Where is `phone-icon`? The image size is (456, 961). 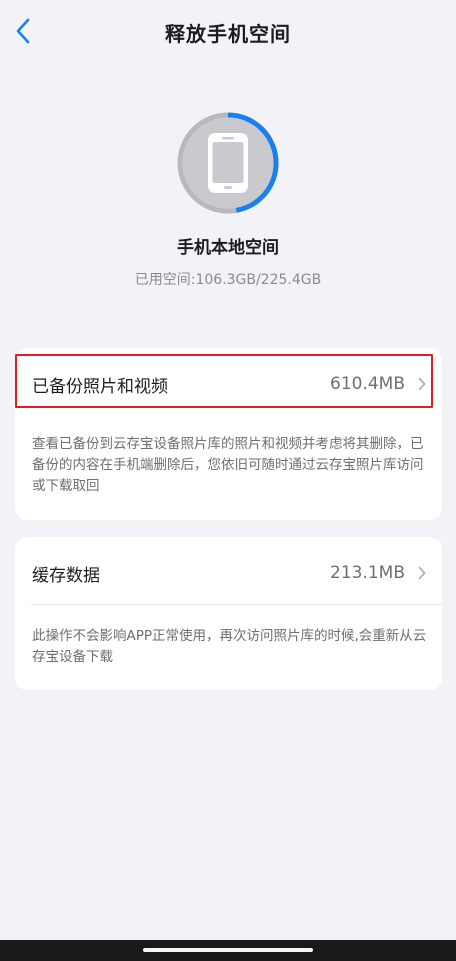 phone-icon is located at coordinates (228, 163).